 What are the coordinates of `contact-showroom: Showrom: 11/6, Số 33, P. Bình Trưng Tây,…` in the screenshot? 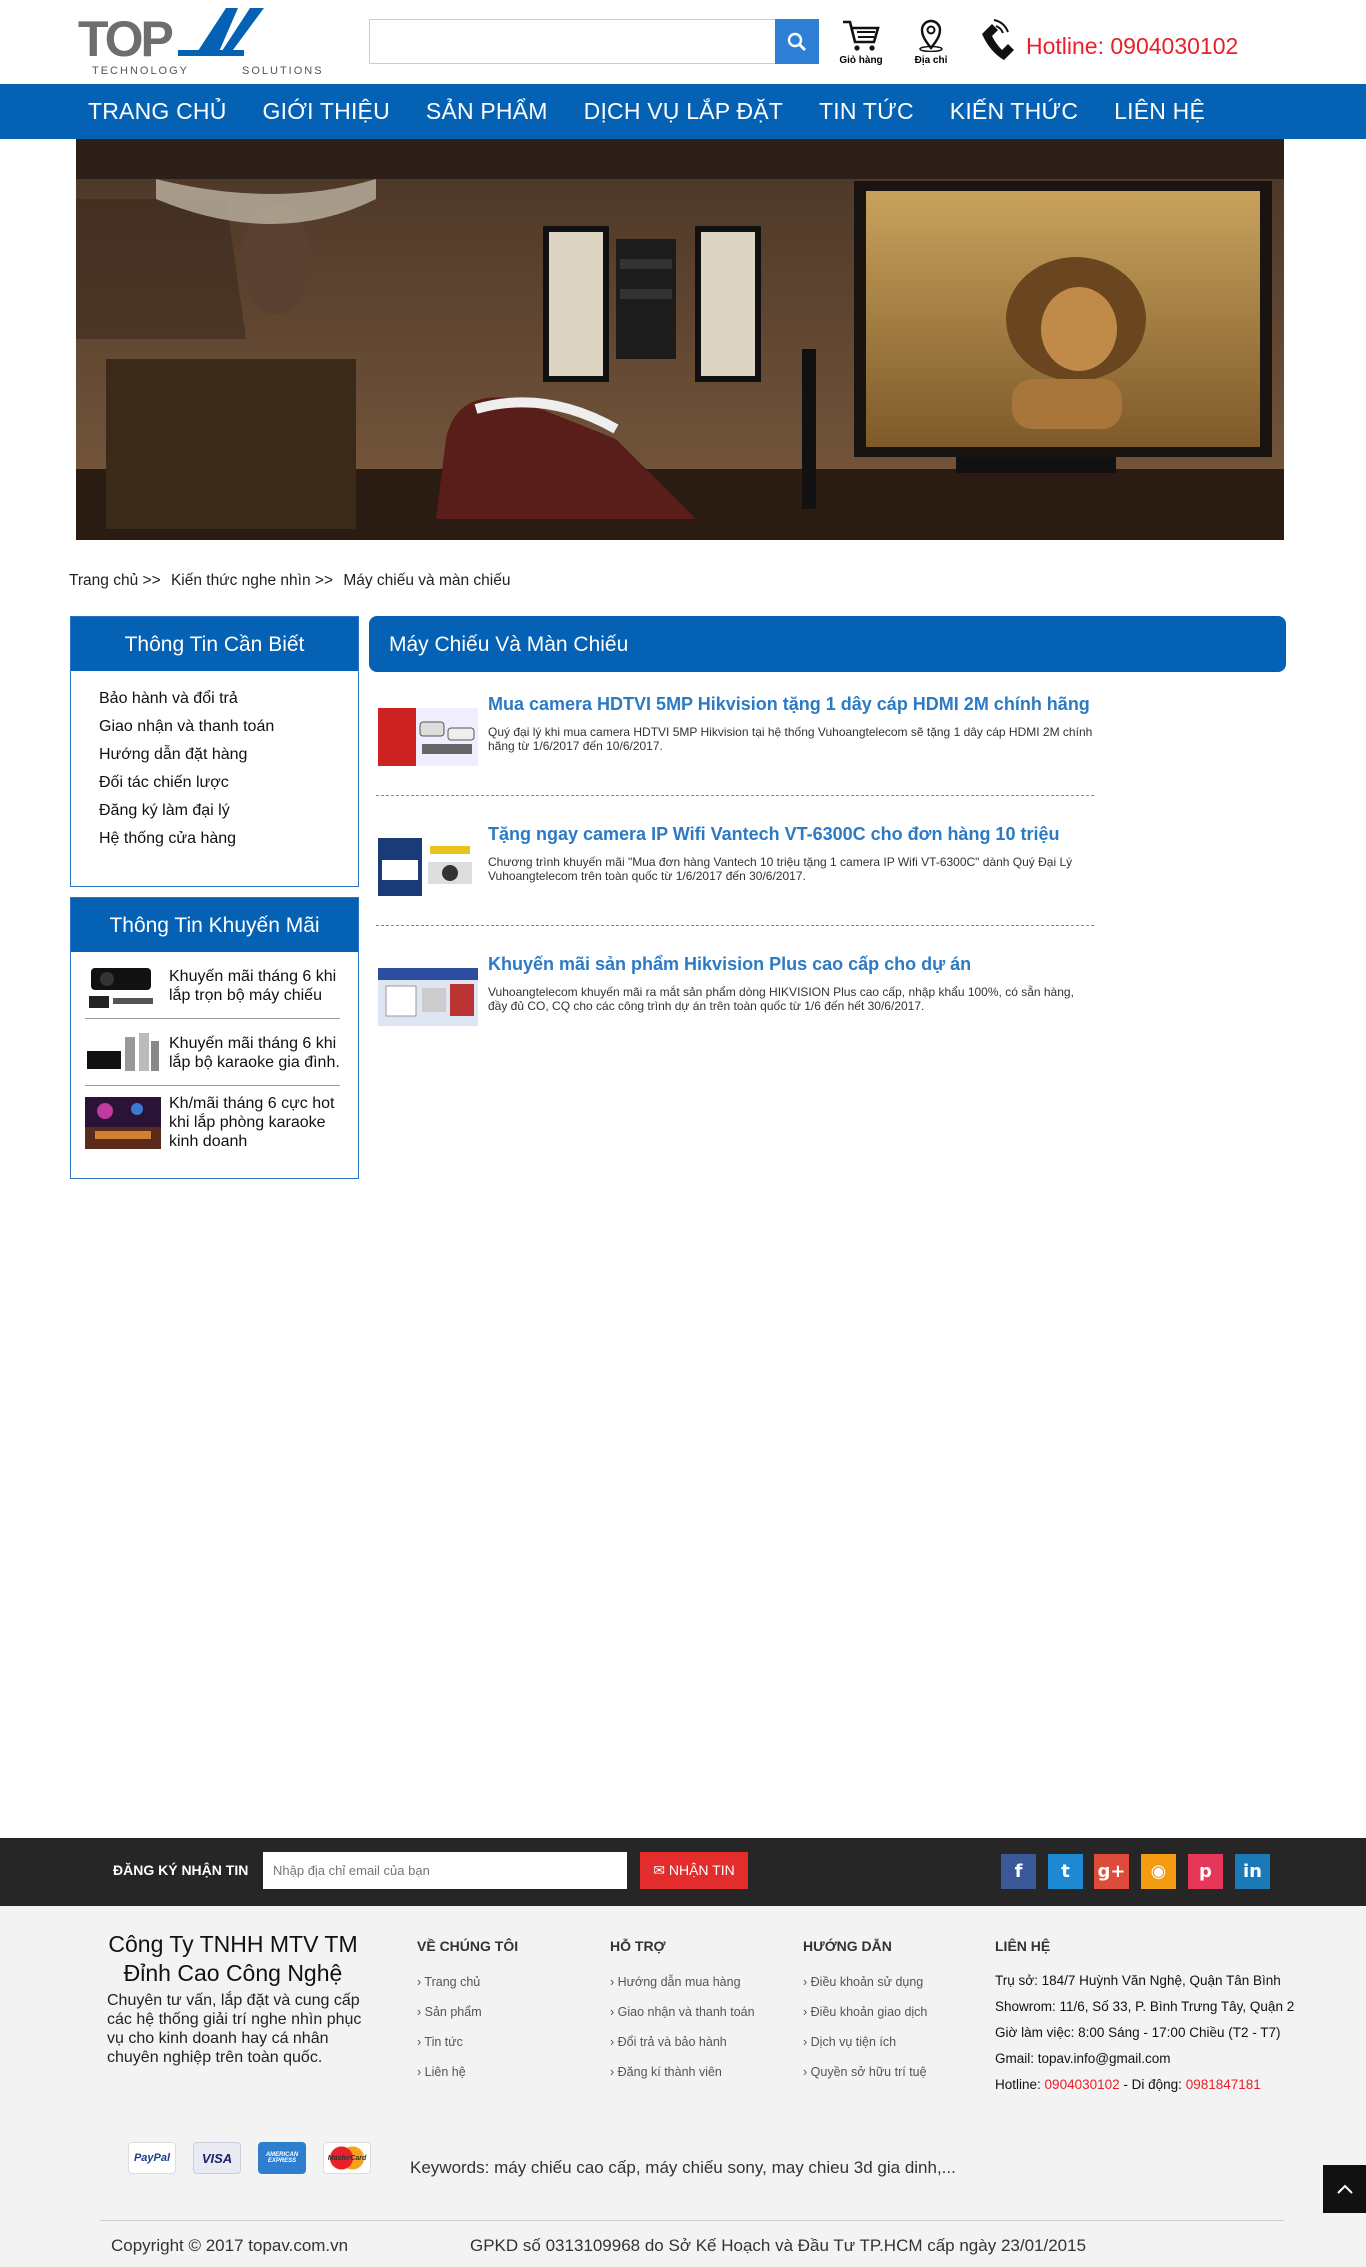 It's located at (1145, 2006).